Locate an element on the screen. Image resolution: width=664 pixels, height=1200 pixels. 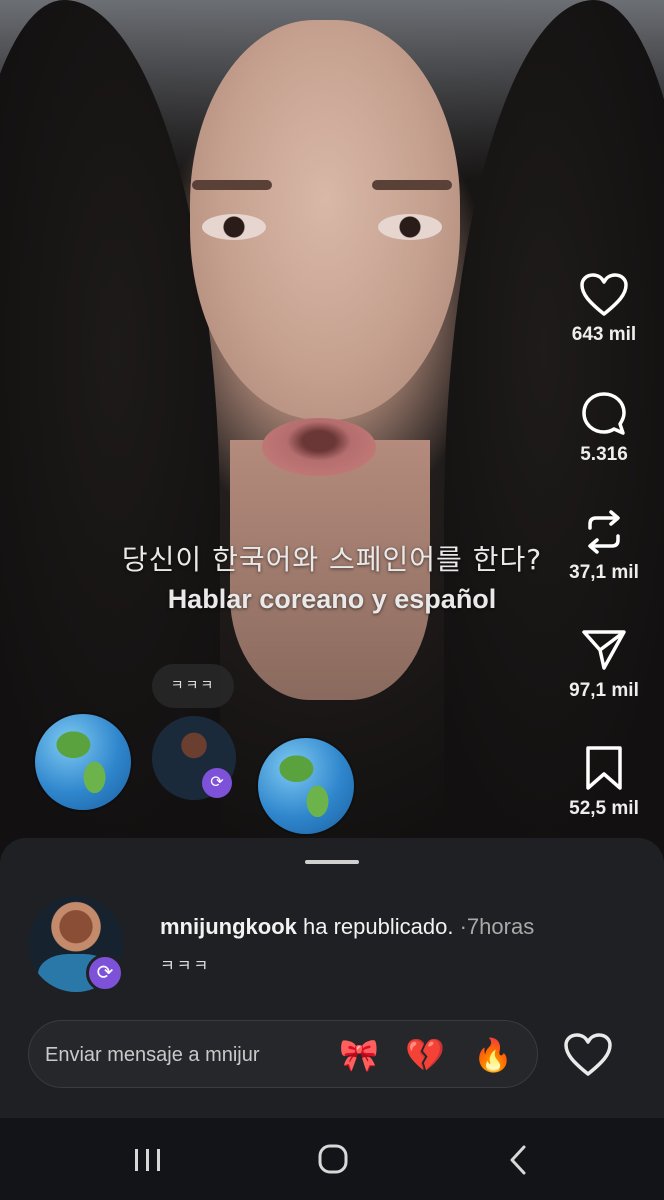
repost-avatars-row: ㅋㅋㅋ ⟳ is located at coordinates (332, 747).